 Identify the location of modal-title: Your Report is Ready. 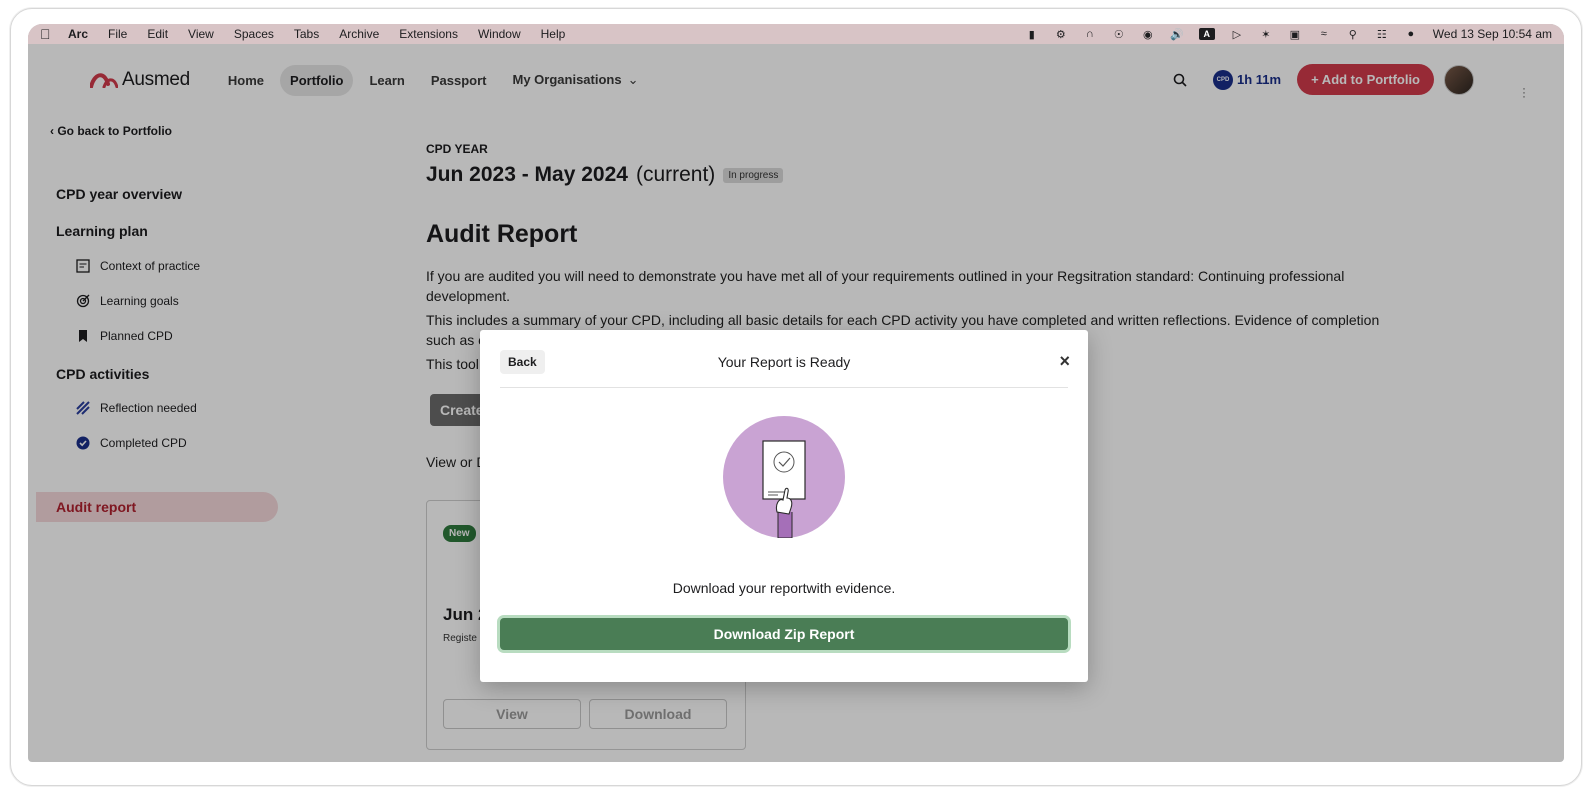
(784, 362).